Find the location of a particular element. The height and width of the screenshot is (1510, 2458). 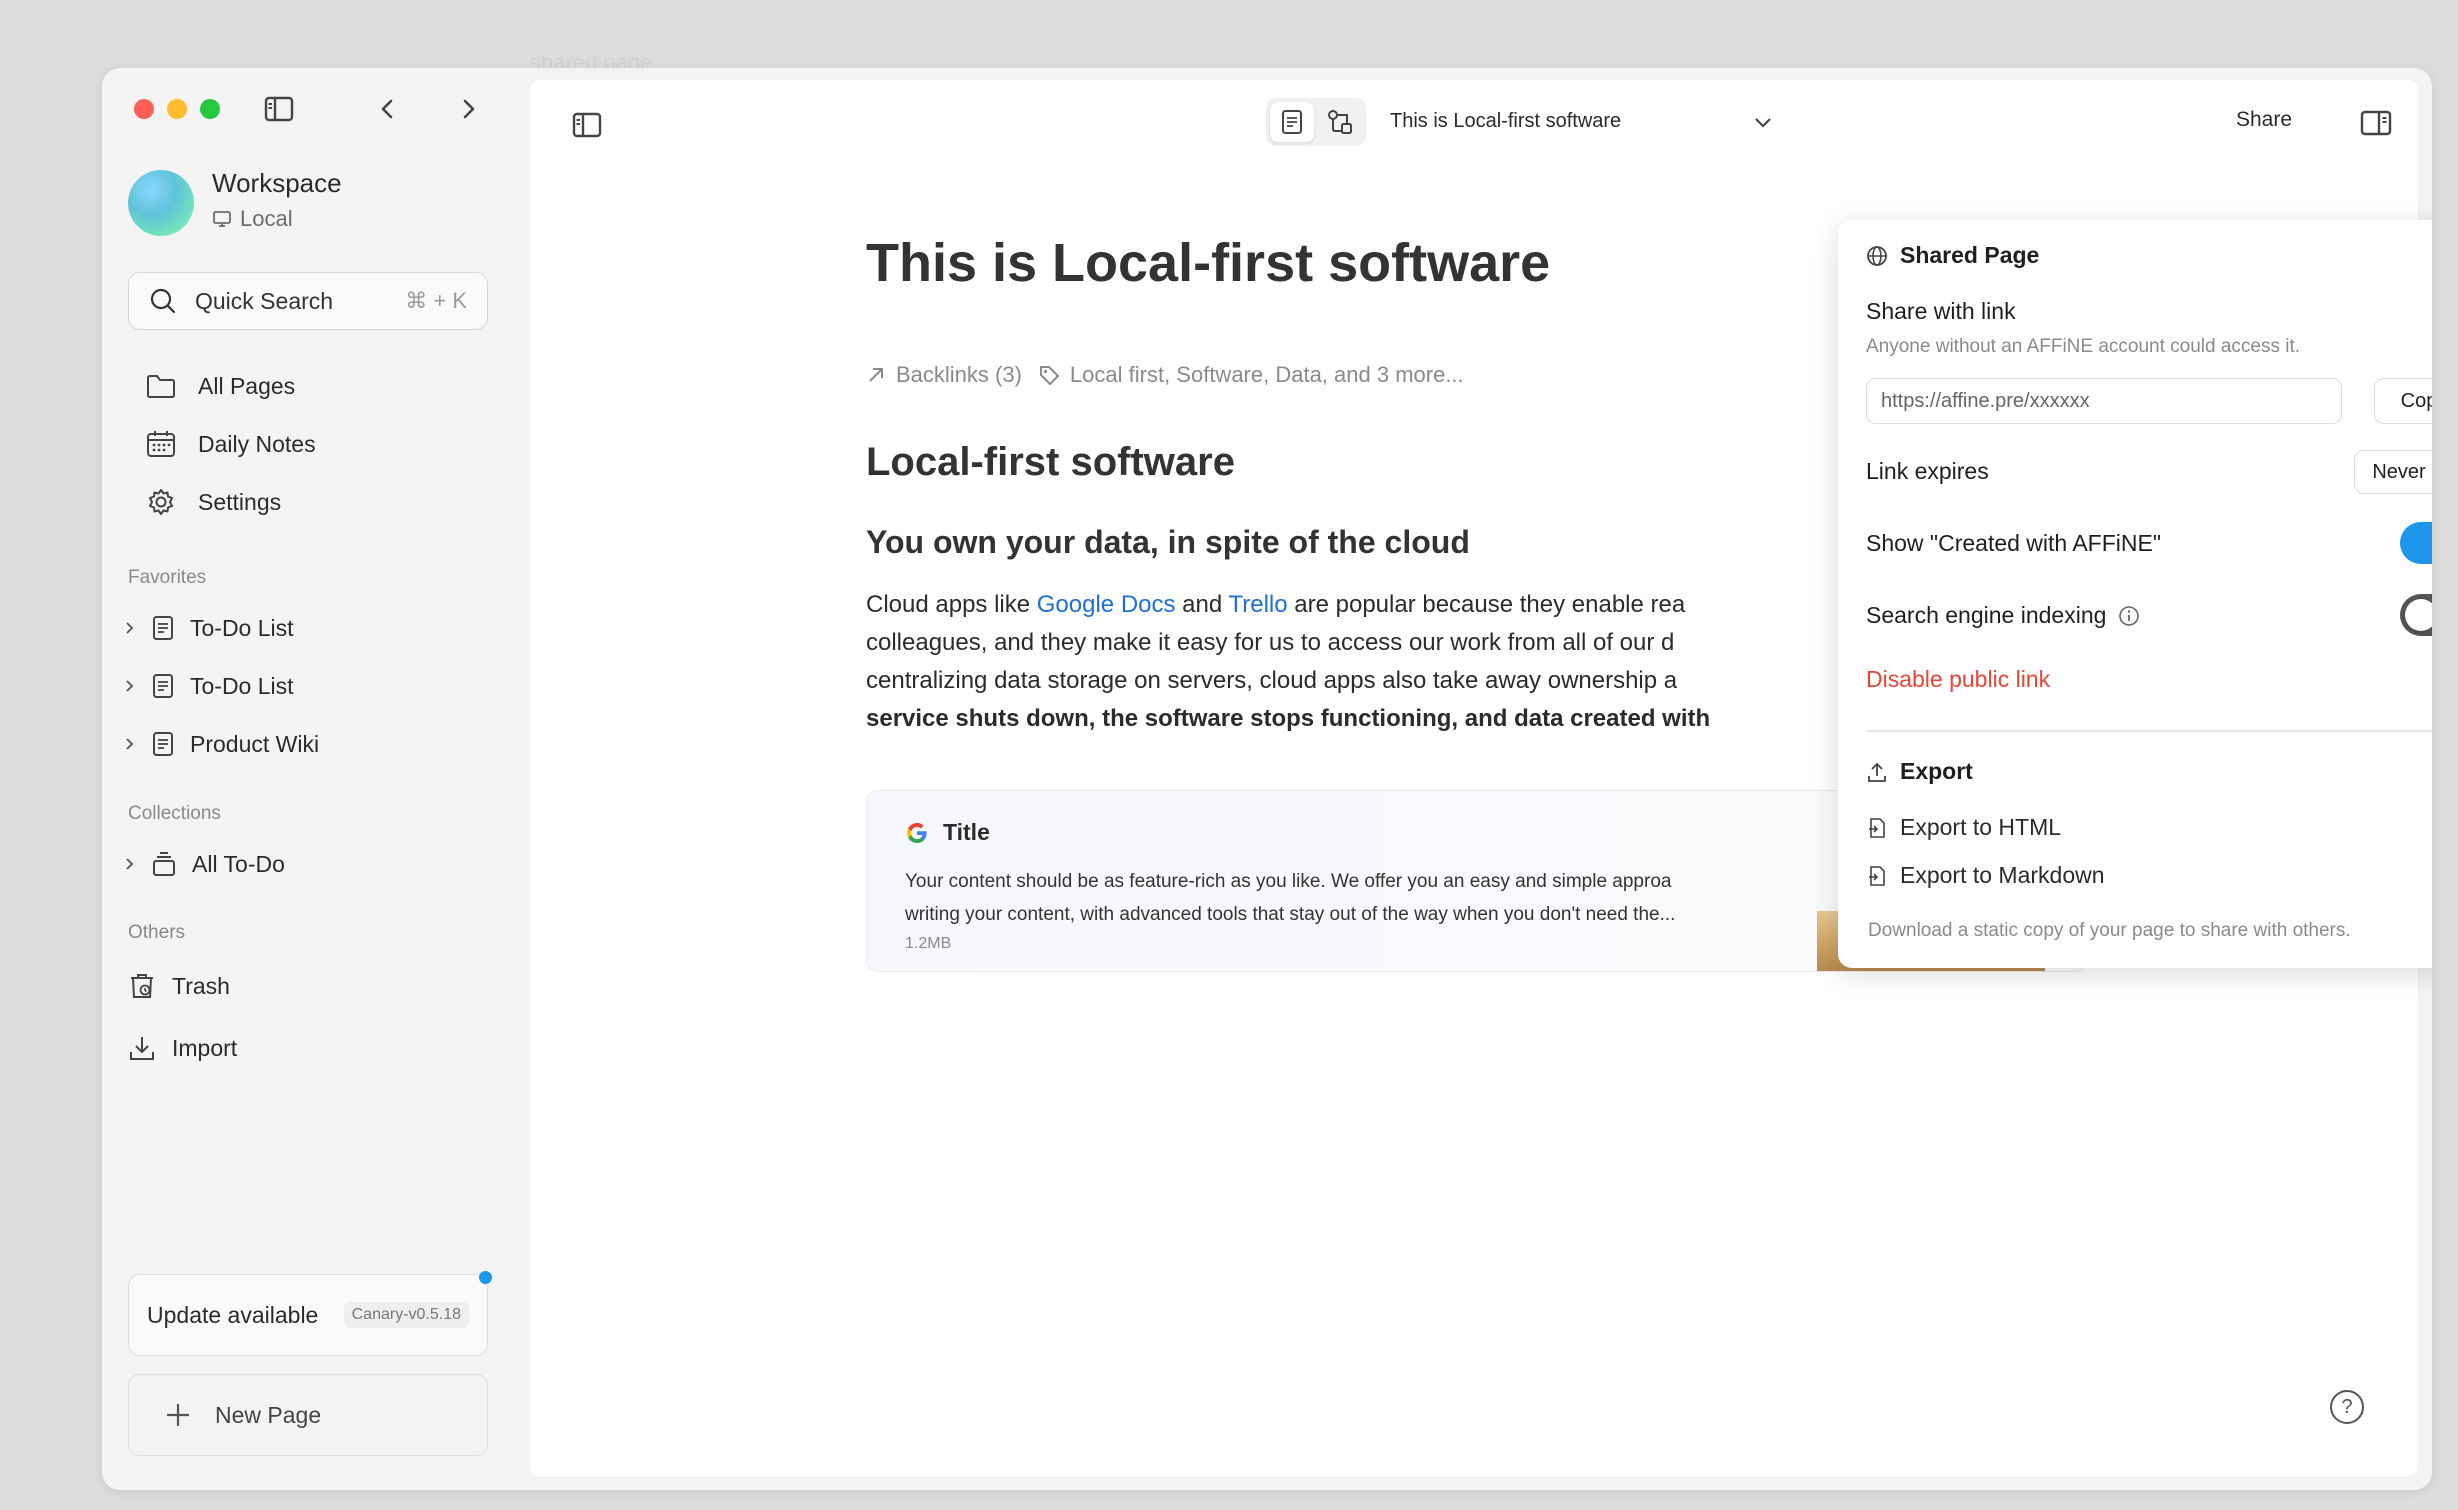

collection-item-all-todo: All To-Do is located at coordinates (204, 864).